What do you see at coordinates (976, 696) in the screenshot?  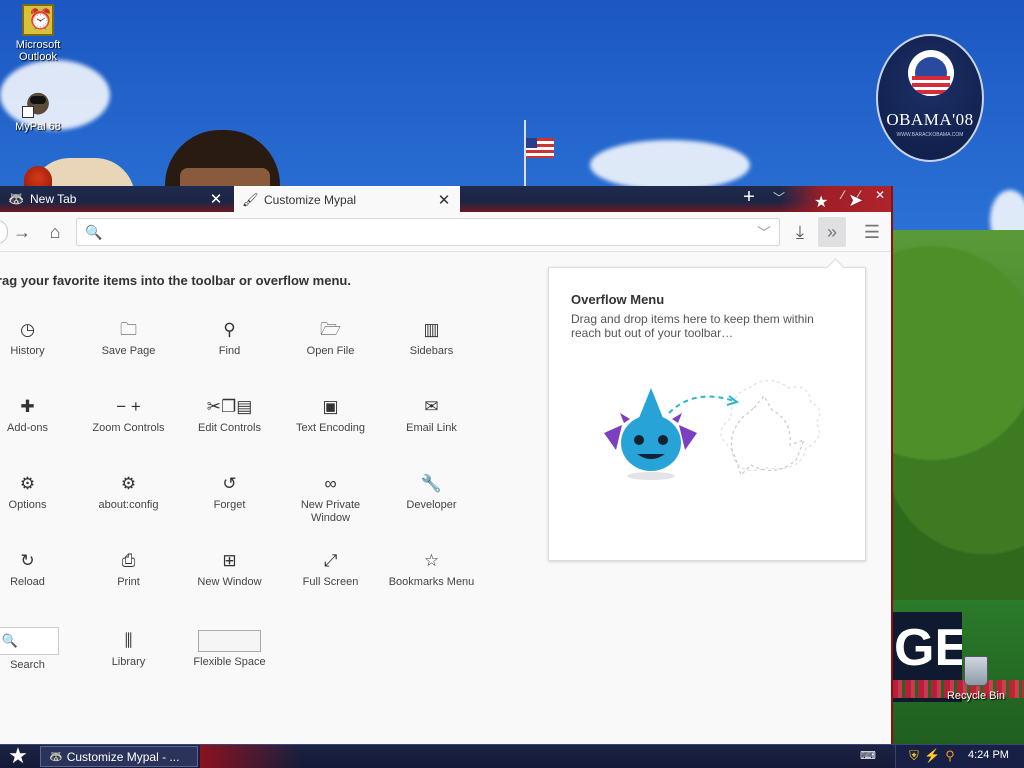 I see `desktop-icon-label: Recycle Bin` at bounding box center [976, 696].